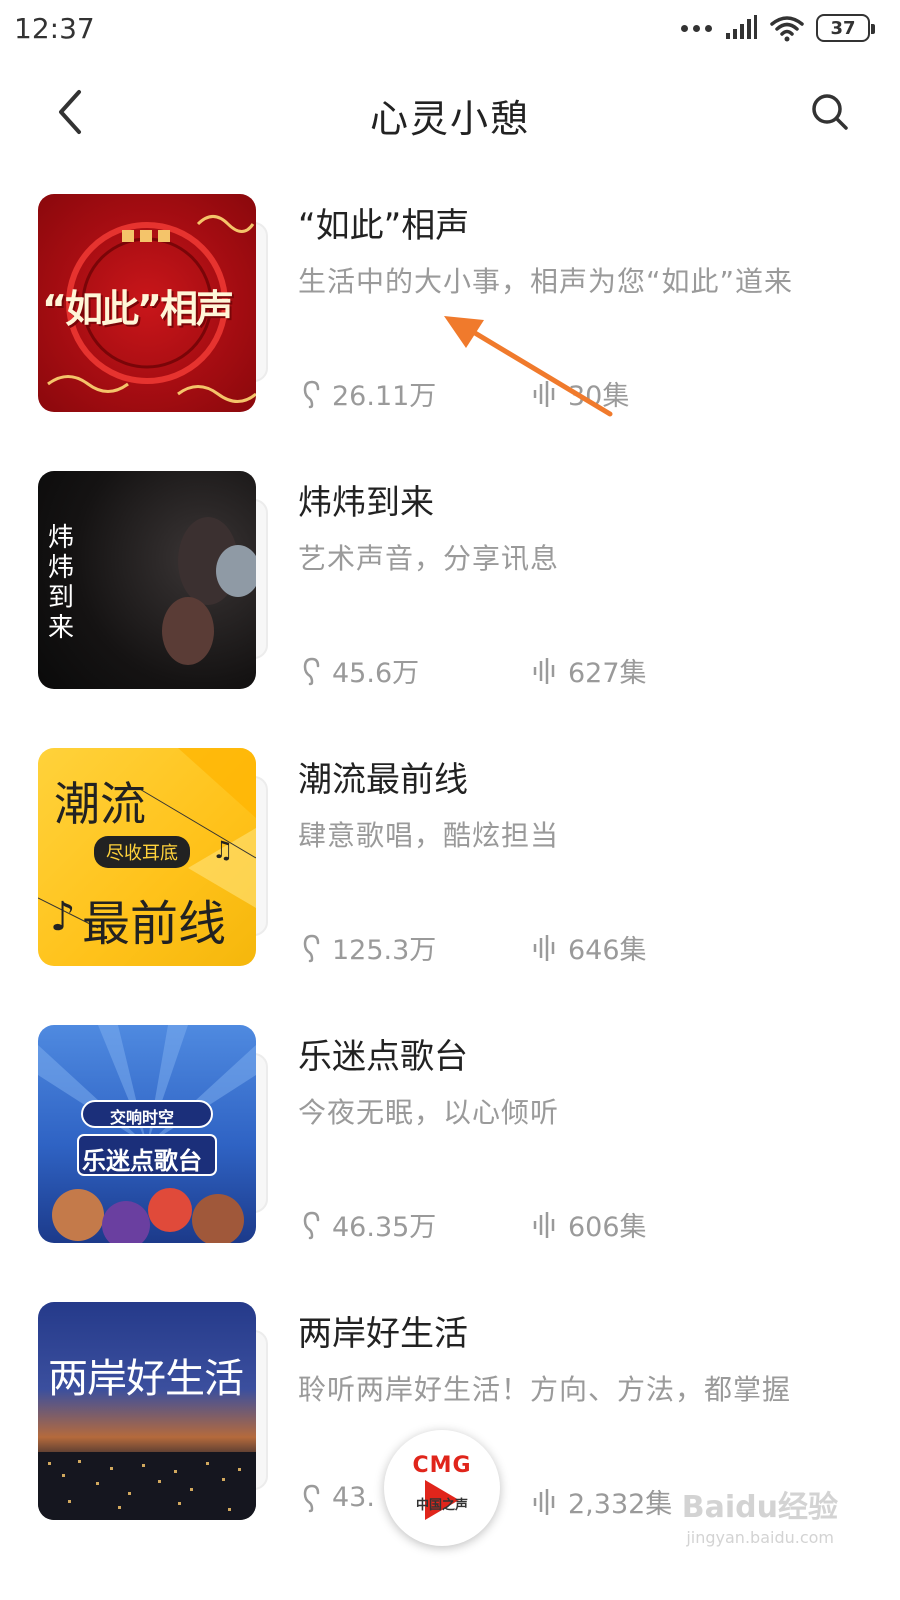 The width and height of the screenshot is (900, 1600). I want to click on cover-title-bottom: 最前线, so click(154, 924).